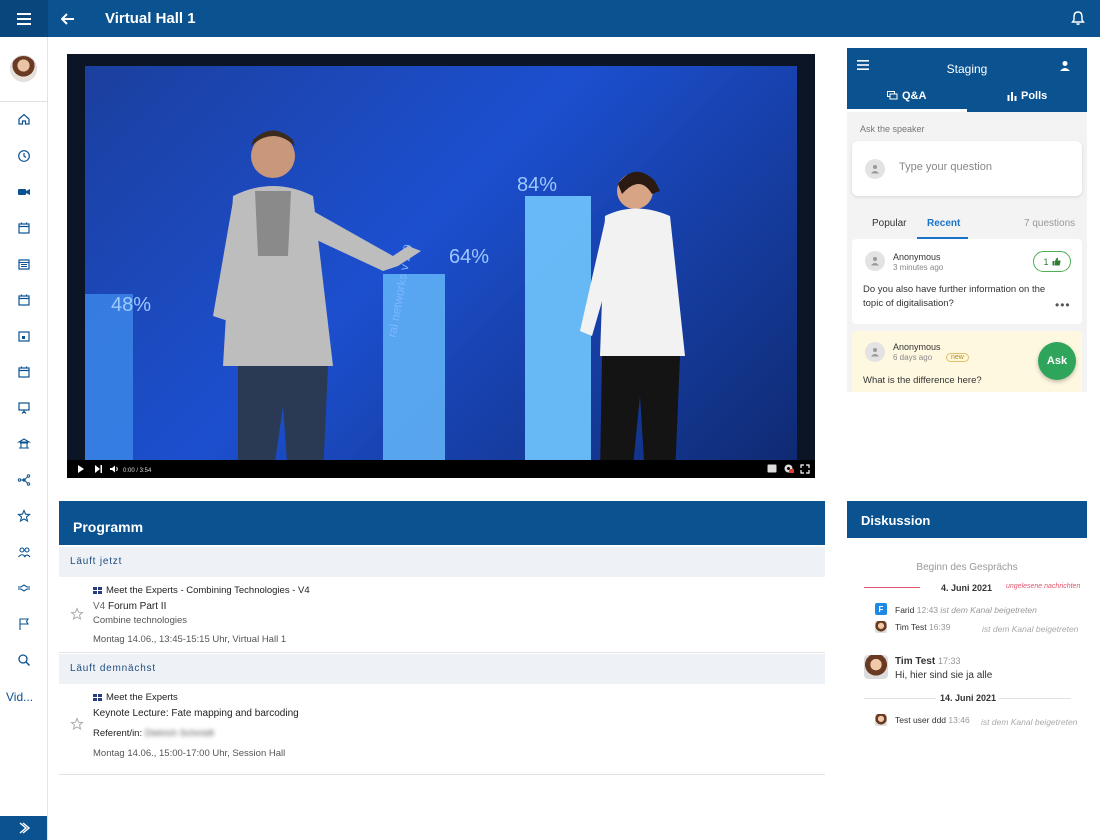 Image resolution: width=1100 pixels, height=840 pixels. I want to click on notifications-button, so click(1078, 18).